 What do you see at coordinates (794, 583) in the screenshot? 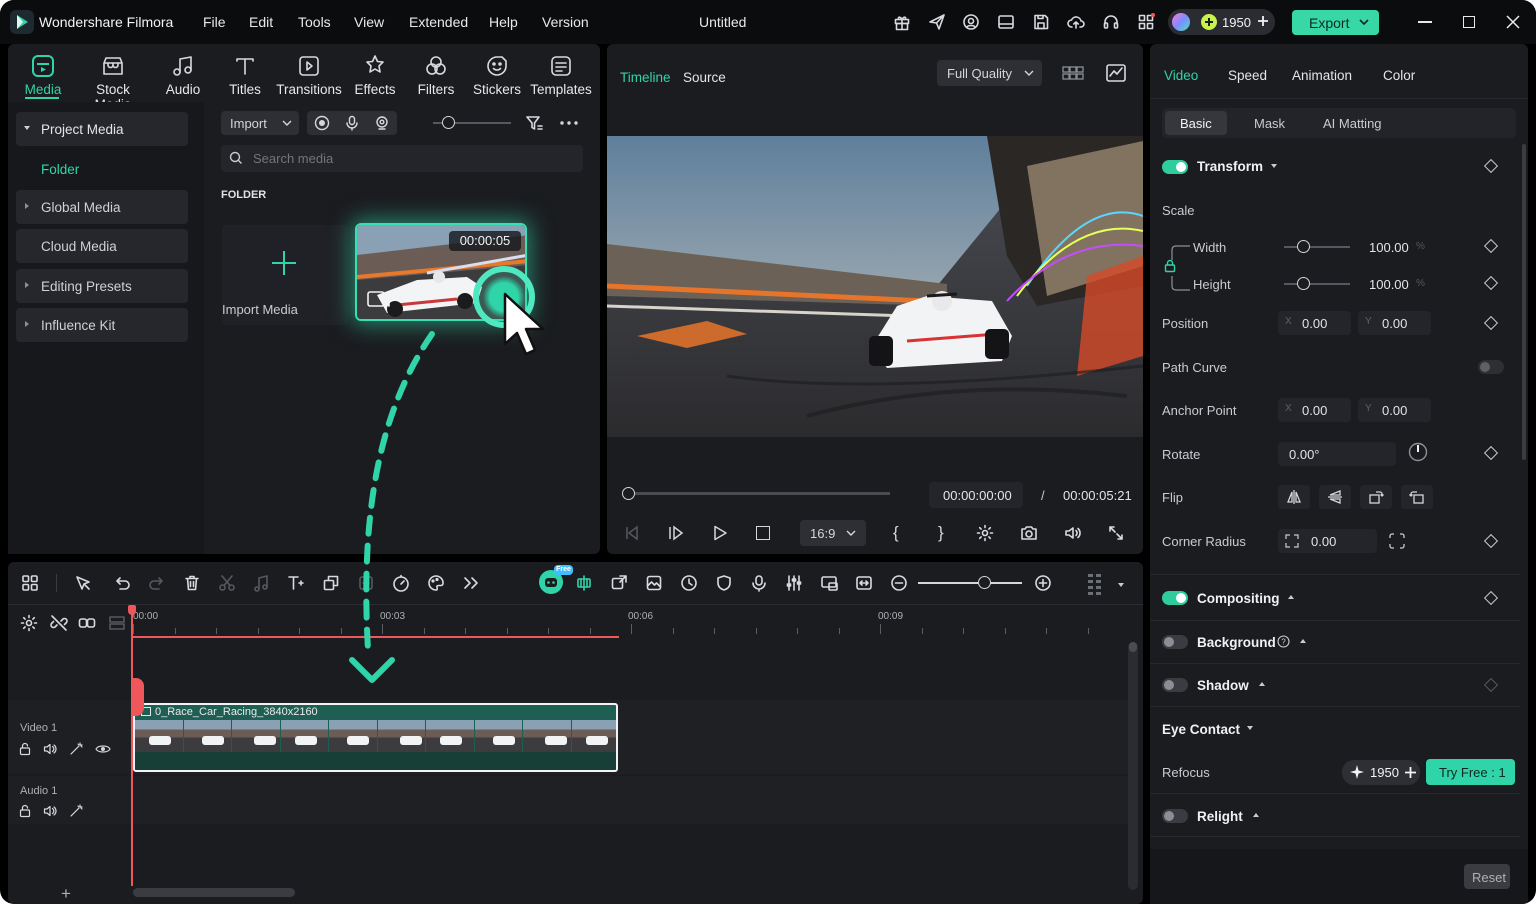
I see `audio-mixer-icon` at bounding box center [794, 583].